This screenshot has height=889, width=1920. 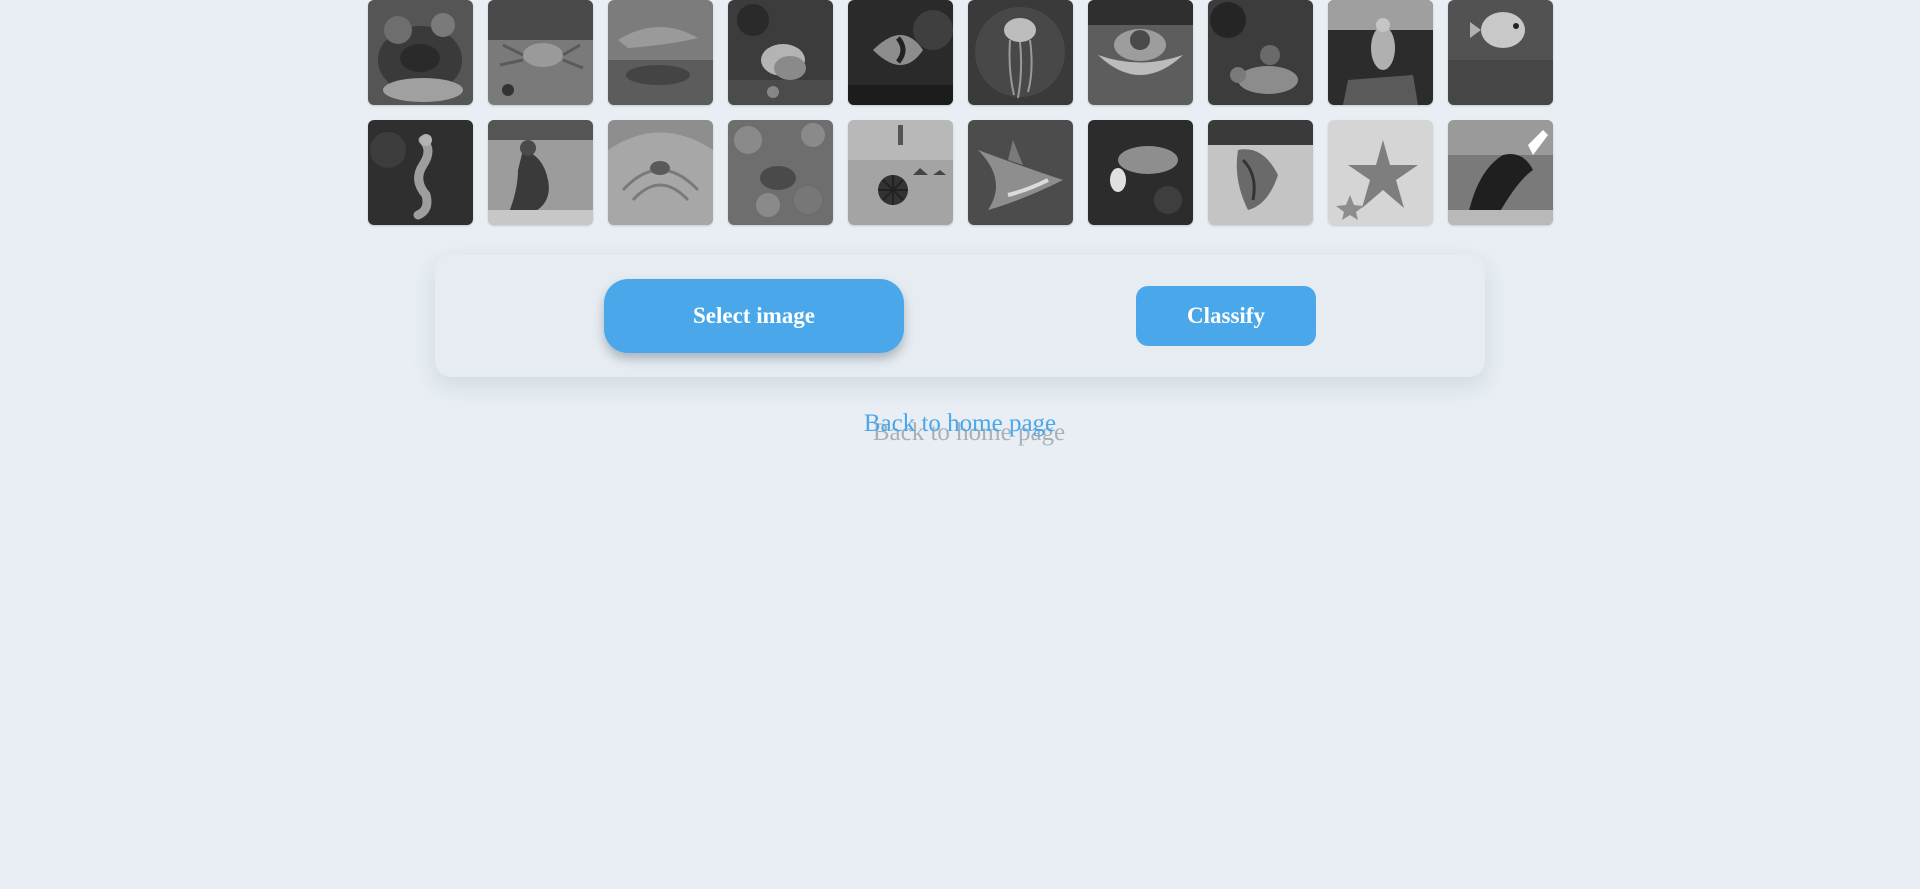 What do you see at coordinates (900, 172) in the screenshot?
I see `sea-urchin-on-beach-icon` at bounding box center [900, 172].